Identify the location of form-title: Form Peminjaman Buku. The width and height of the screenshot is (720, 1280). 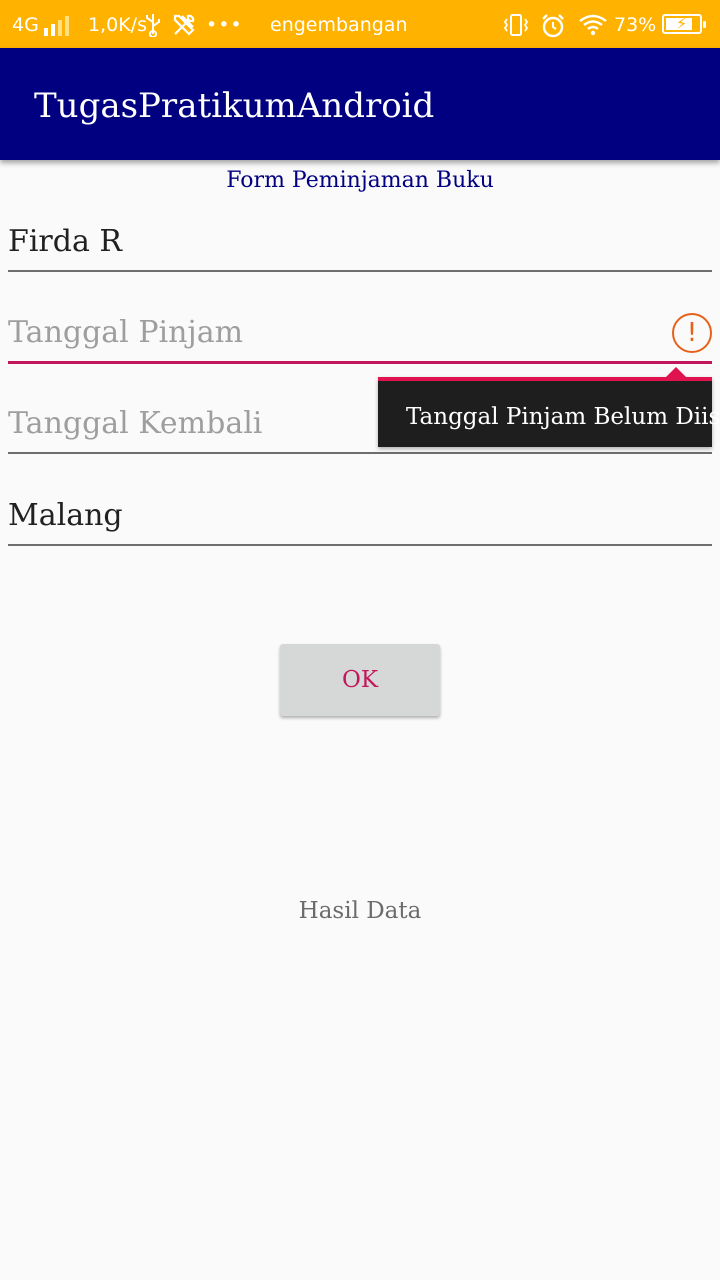
(360, 180).